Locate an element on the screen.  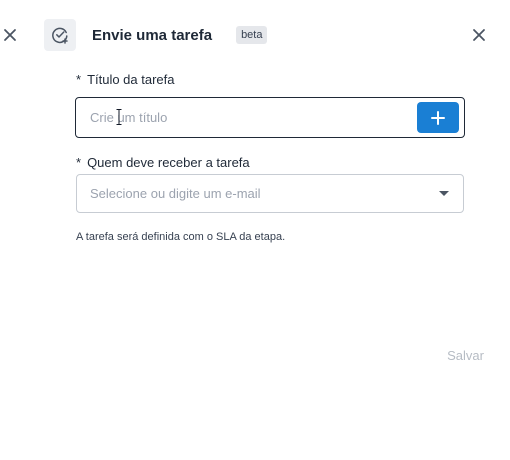
task-title-field is located at coordinates (270, 117).